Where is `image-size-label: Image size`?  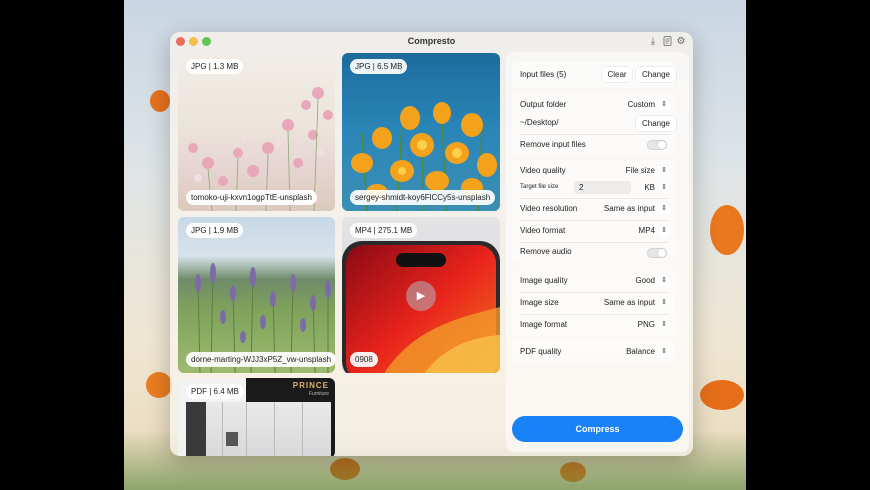 image-size-label: Image size is located at coordinates (539, 302).